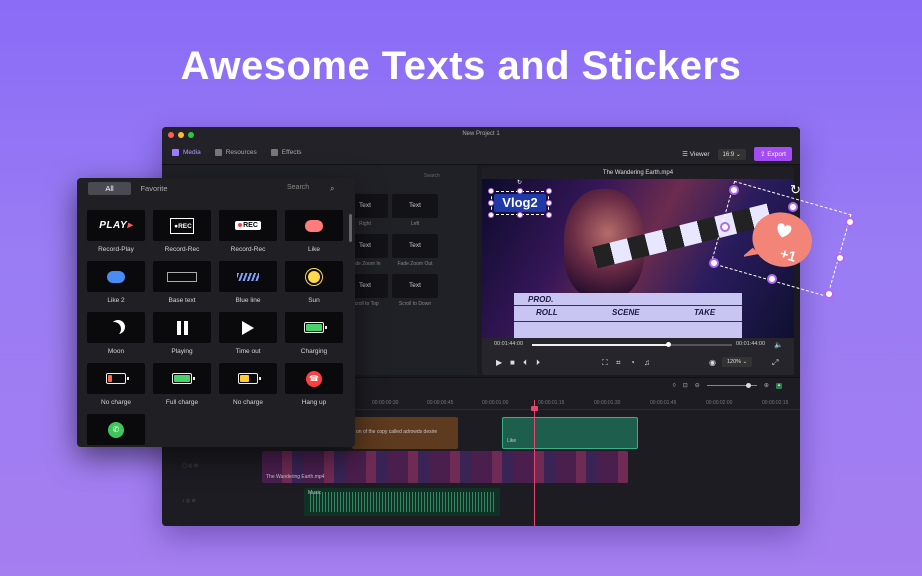 The image size is (922, 576). Describe the element at coordinates (432, 176) in the screenshot. I see `resources-search: Search` at that location.